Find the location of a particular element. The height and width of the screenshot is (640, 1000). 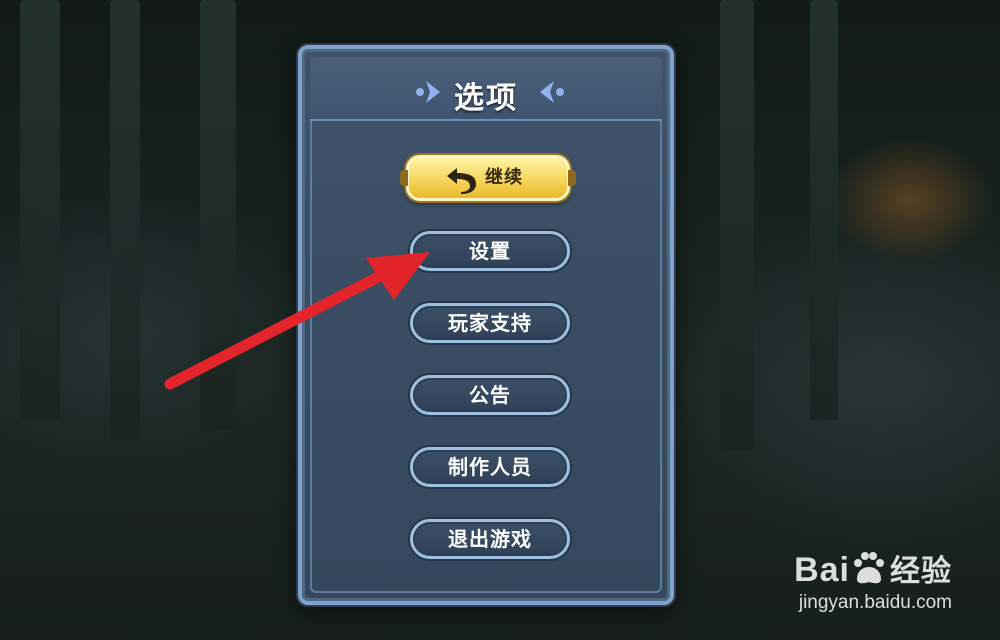

watermark-logo: Bai 经验 is located at coordinates (873, 568).